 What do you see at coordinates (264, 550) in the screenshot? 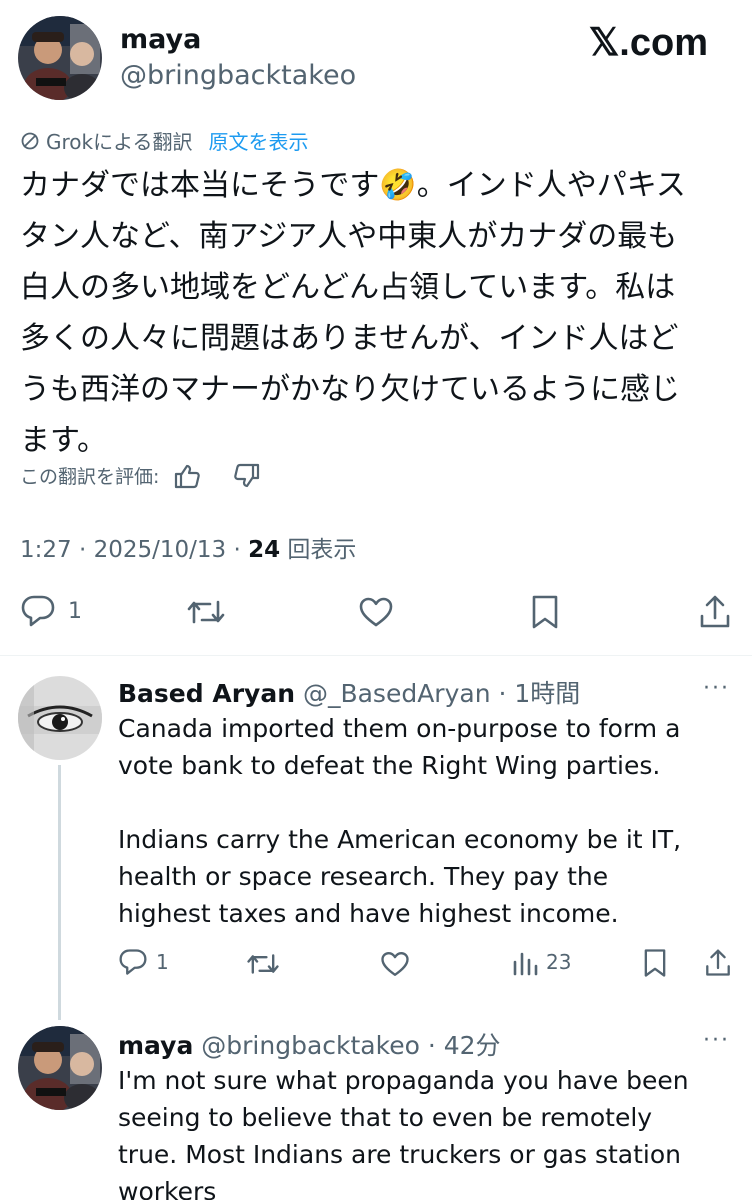
I see `view-count: 24` at bounding box center [264, 550].